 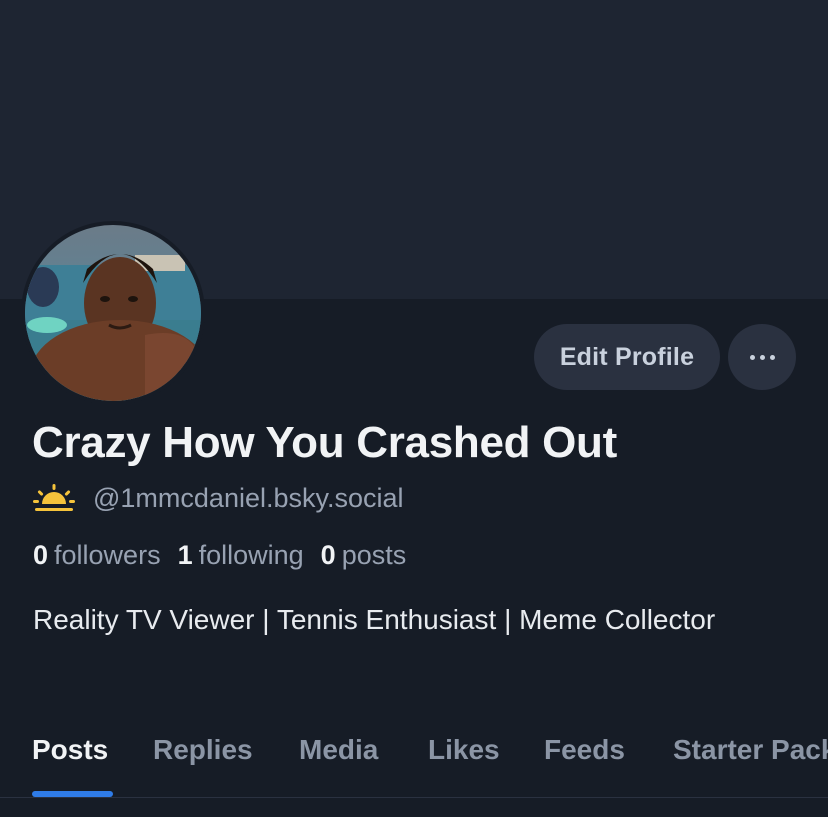 I want to click on tabs-divider, so click(x=414, y=797).